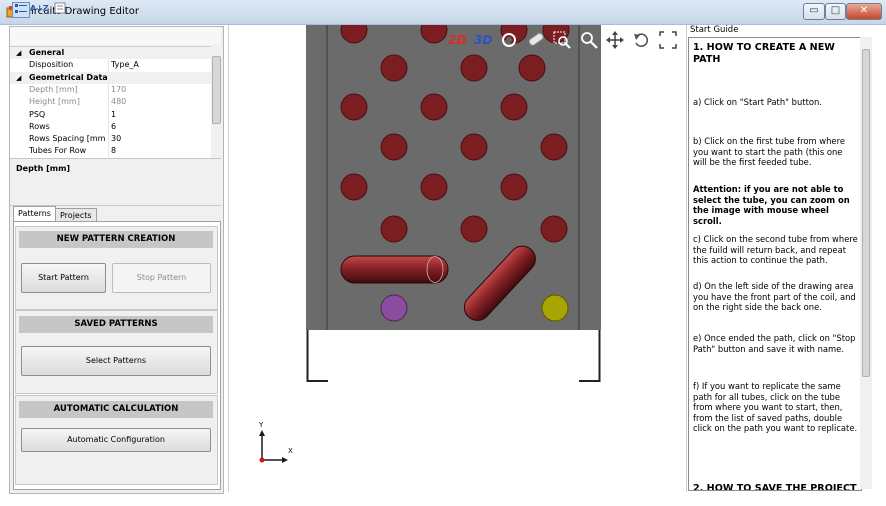  Describe the element at coordinates (110, 65) in the screenshot. I see `property-row: Disposition Type_A` at that location.